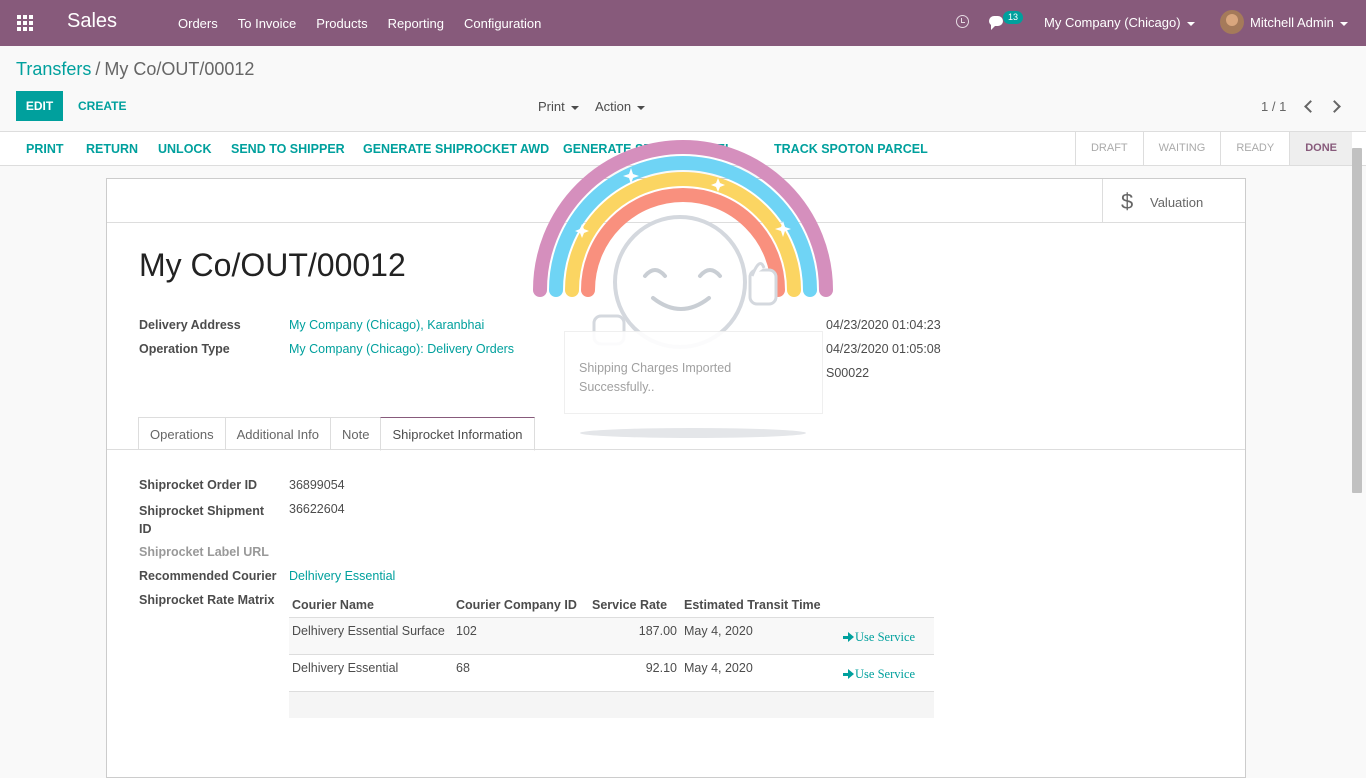  I want to click on tab-shiprocket-information: Shiprocket Information, so click(457, 434).